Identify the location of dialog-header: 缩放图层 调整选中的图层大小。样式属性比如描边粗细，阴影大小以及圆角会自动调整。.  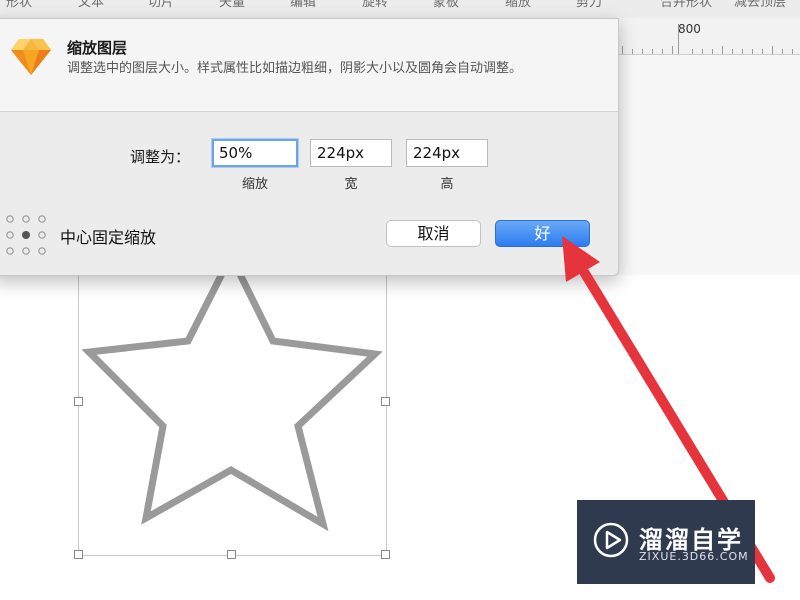
(309, 65).